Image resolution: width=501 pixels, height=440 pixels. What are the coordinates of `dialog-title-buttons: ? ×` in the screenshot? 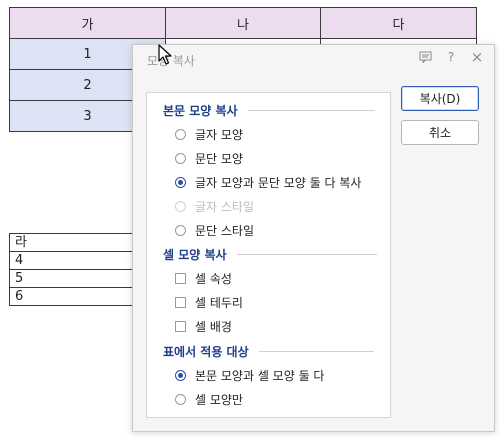 It's located at (451, 57).